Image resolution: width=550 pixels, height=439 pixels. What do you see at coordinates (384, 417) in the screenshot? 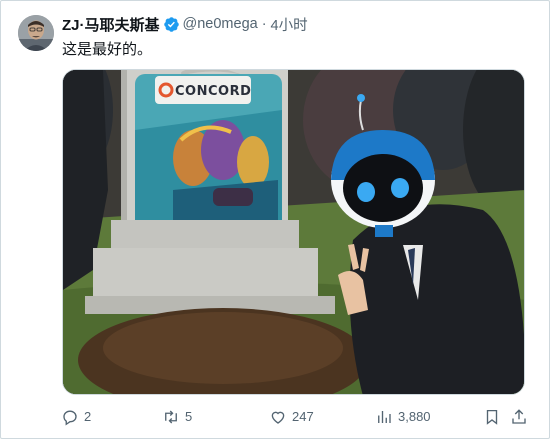
I see `views-chart-icon` at bounding box center [384, 417].